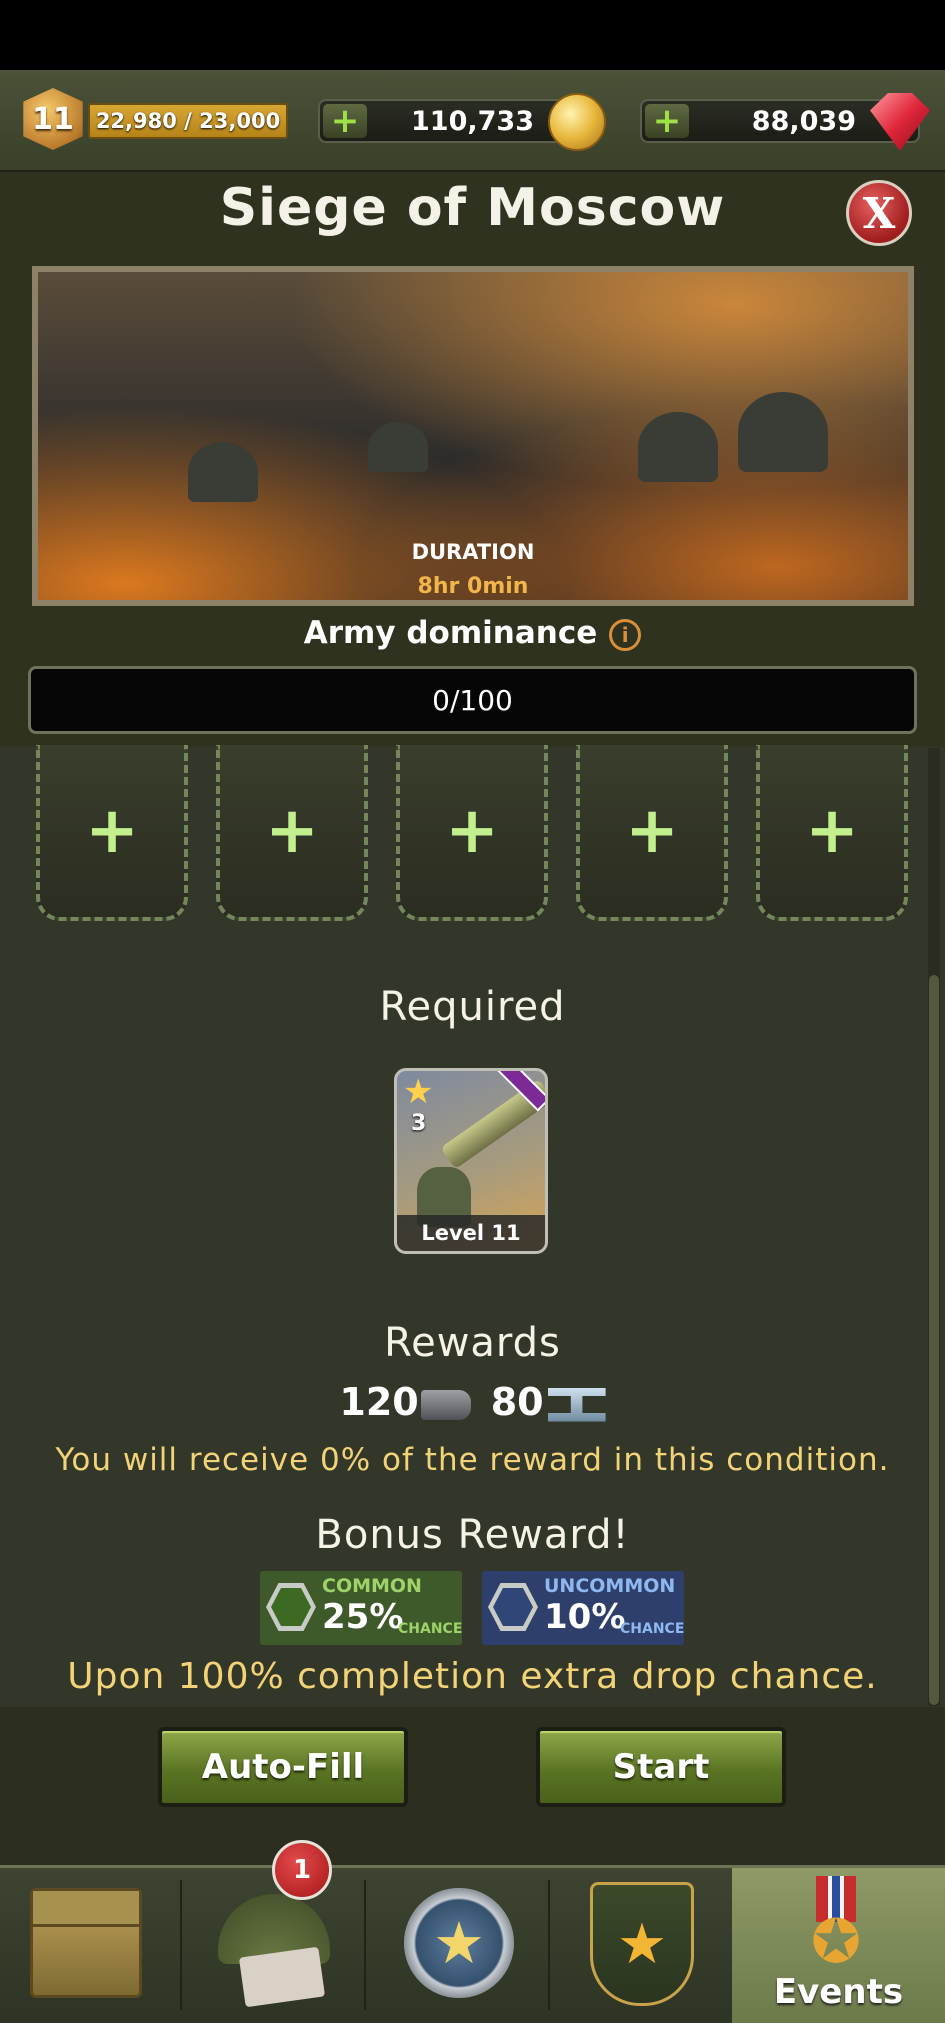  I want to click on common-chance-box: COMMON 25% CHANCE, so click(361, 1608).